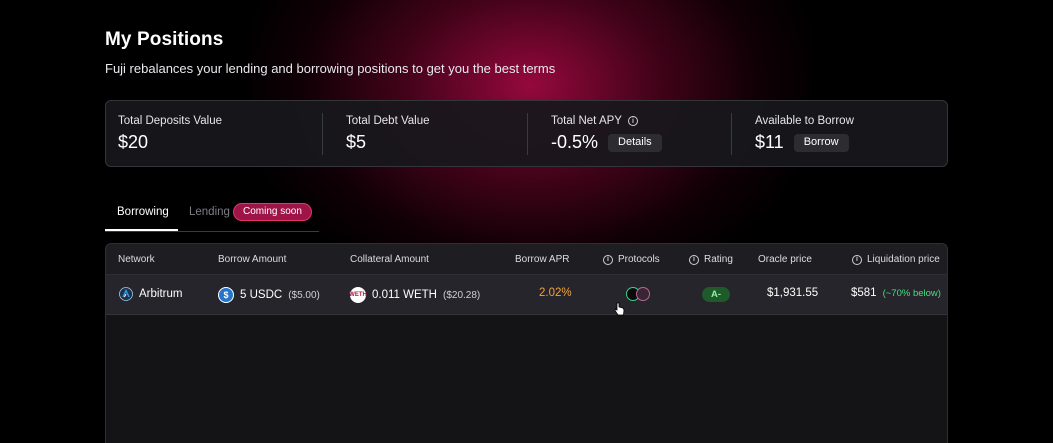 This screenshot has width=1053, height=443. What do you see at coordinates (434, 133) in the screenshot?
I see `stat-total-debt: Total Debt Value $5` at bounding box center [434, 133].